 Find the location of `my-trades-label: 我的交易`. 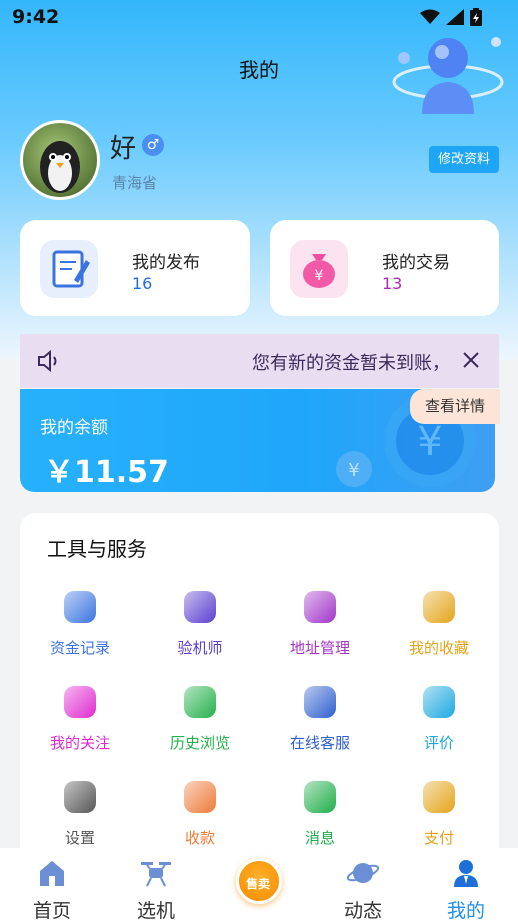

my-trades-label: 我的交易 is located at coordinates (416, 263).